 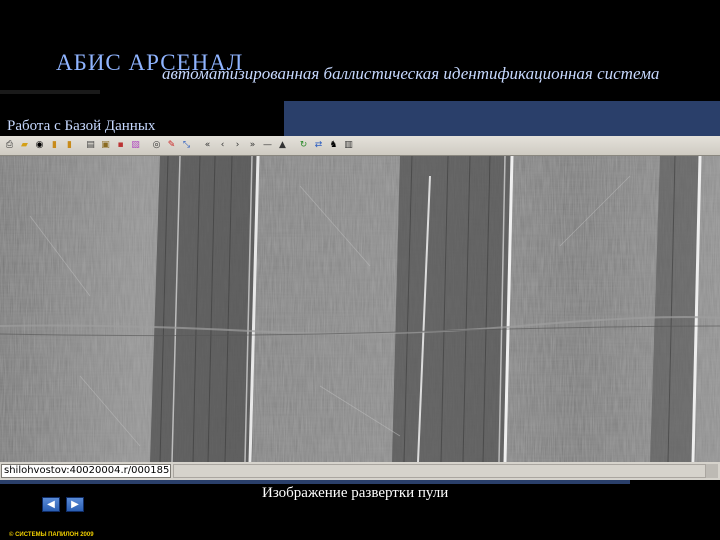 What do you see at coordinates (252, 145) in the screenshot?
I see `double-right-icon: »` at bounding box center [252, 145].